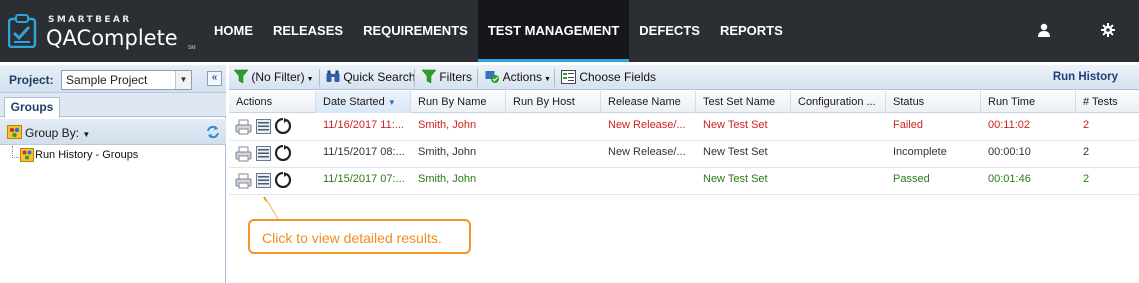 Image resolution: width=1139 pixels, height=283 pixels. Describe the element at coordinates (1009, 152) in the screenshot. I see `cell-run-time: 00:00:10` at that location.